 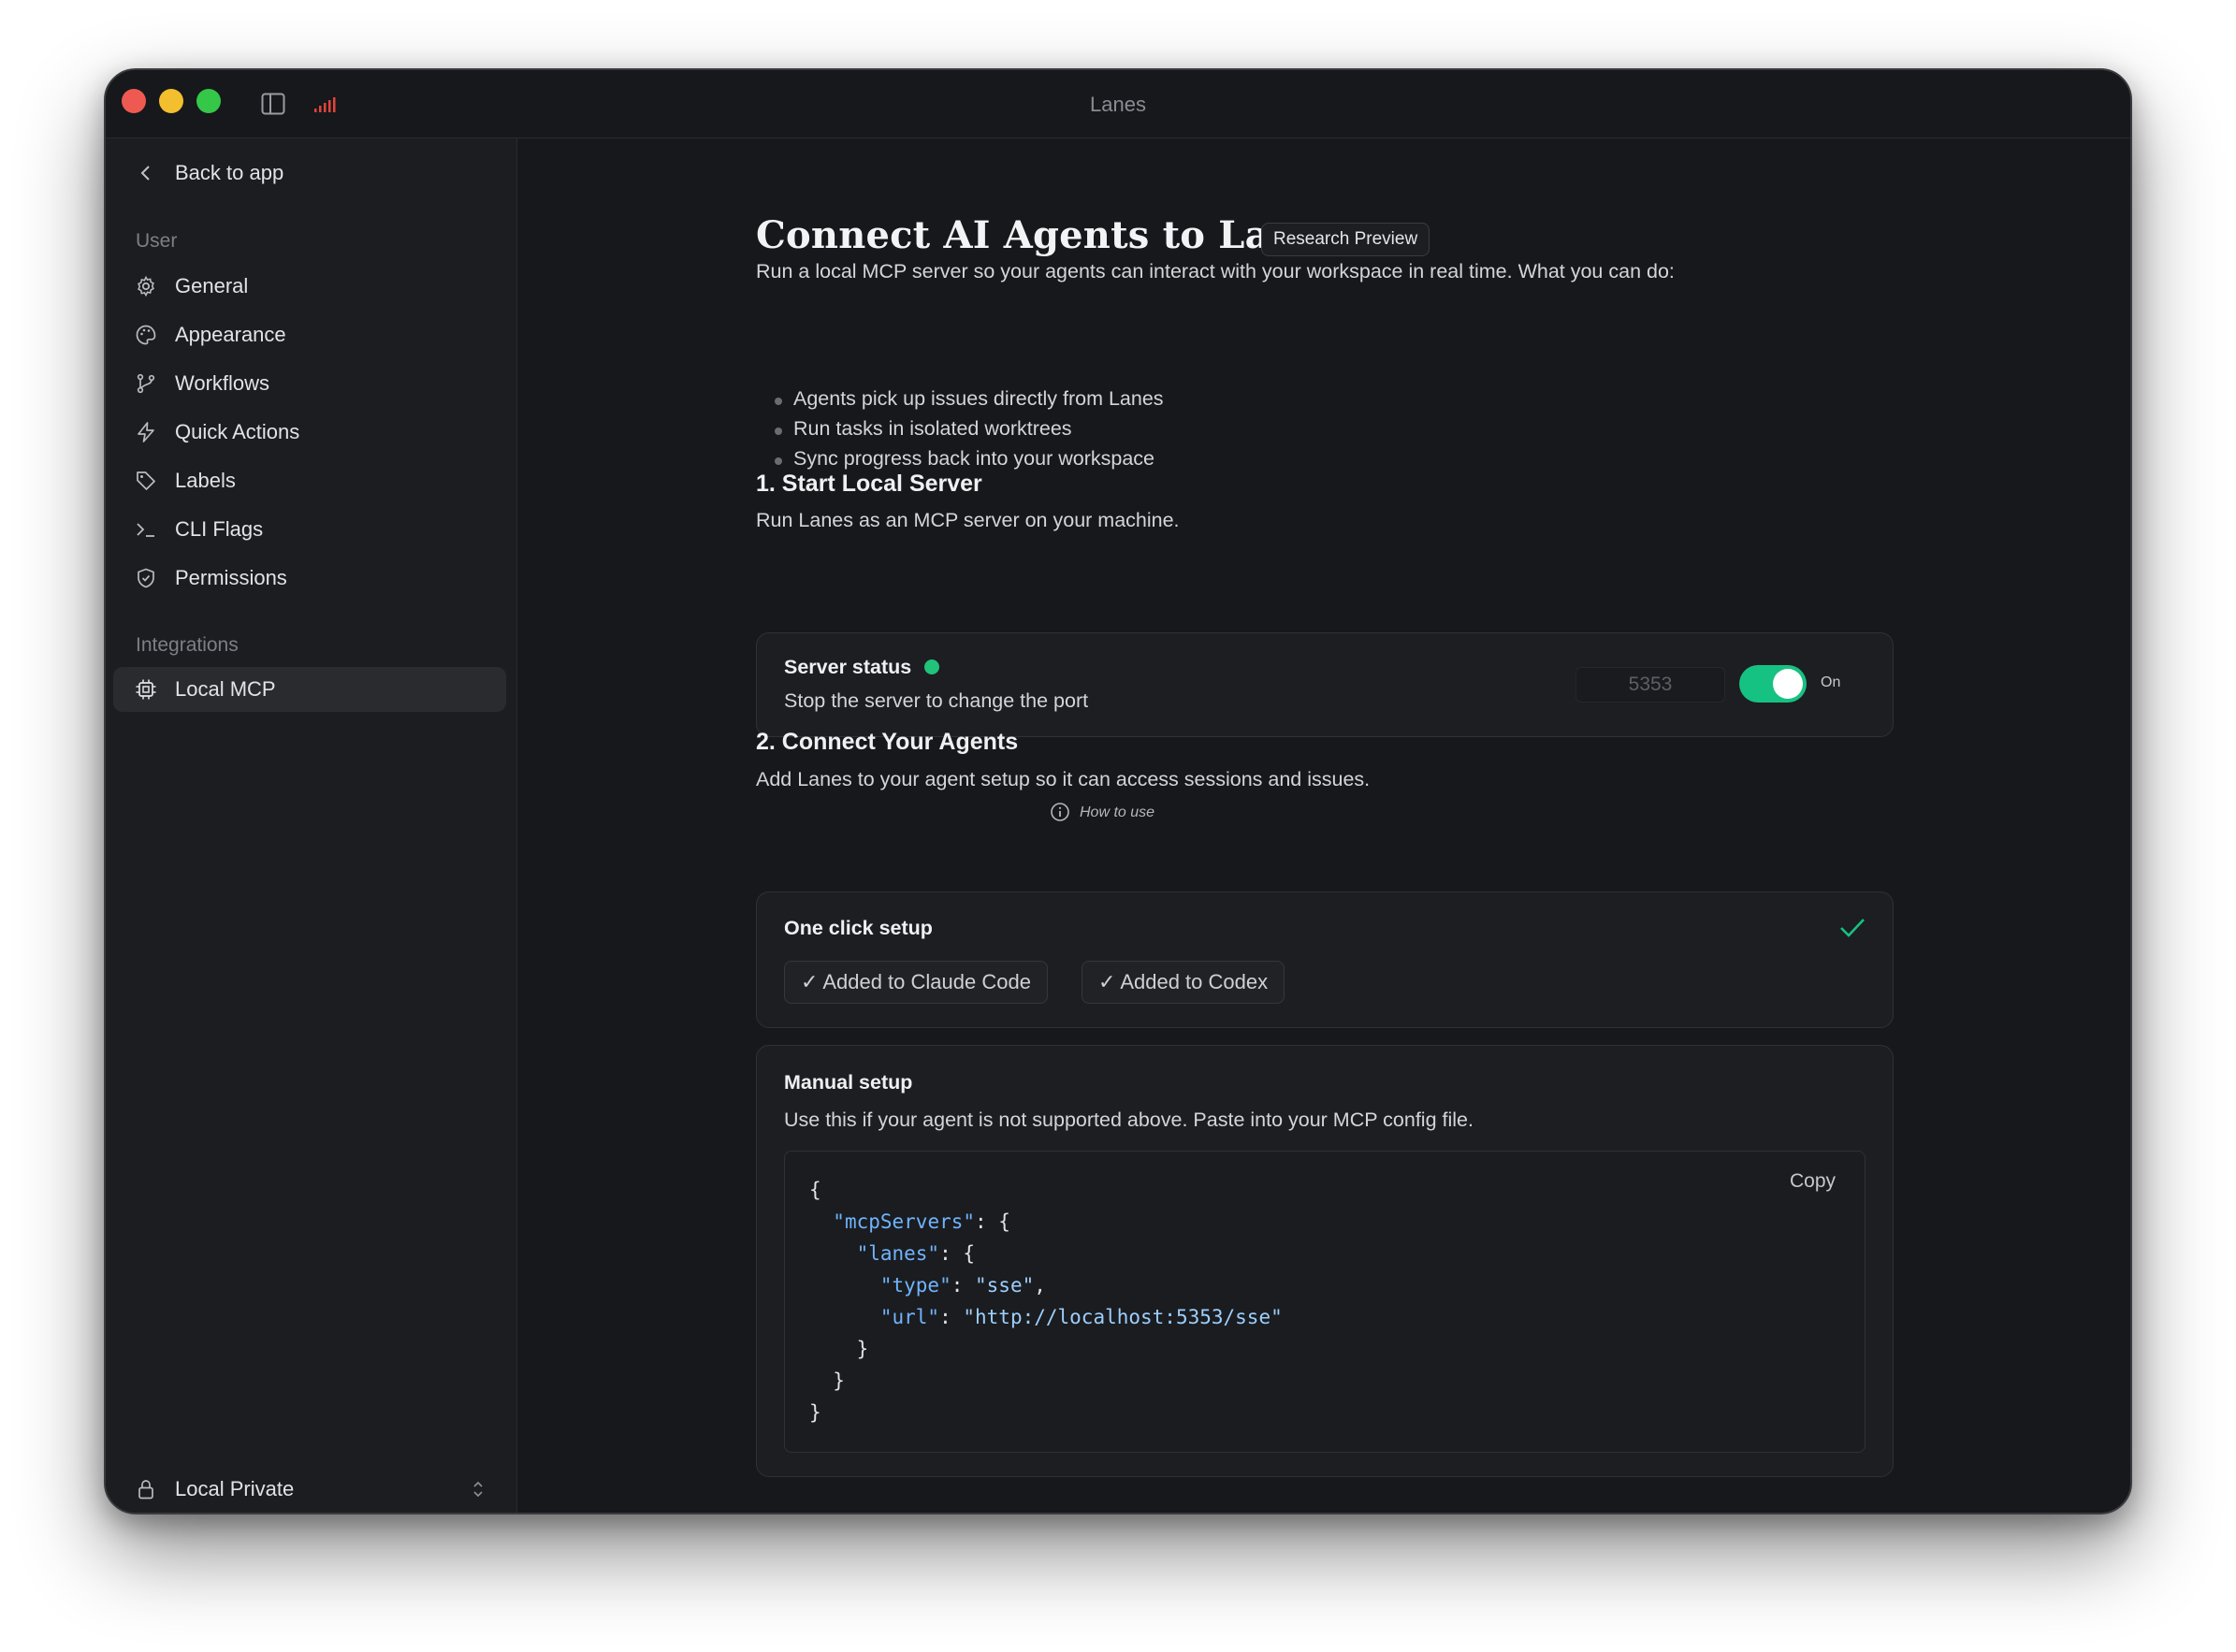 I want to click on user-section-heading: User, so click(x=157, y=241).